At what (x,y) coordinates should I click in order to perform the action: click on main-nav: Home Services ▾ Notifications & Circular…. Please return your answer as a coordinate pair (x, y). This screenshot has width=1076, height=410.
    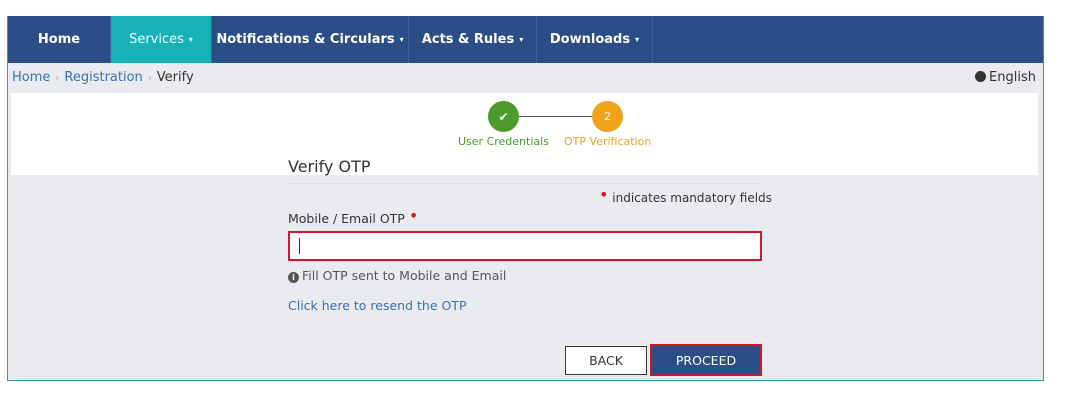
    Looking at the image, I should click on (525, 39).